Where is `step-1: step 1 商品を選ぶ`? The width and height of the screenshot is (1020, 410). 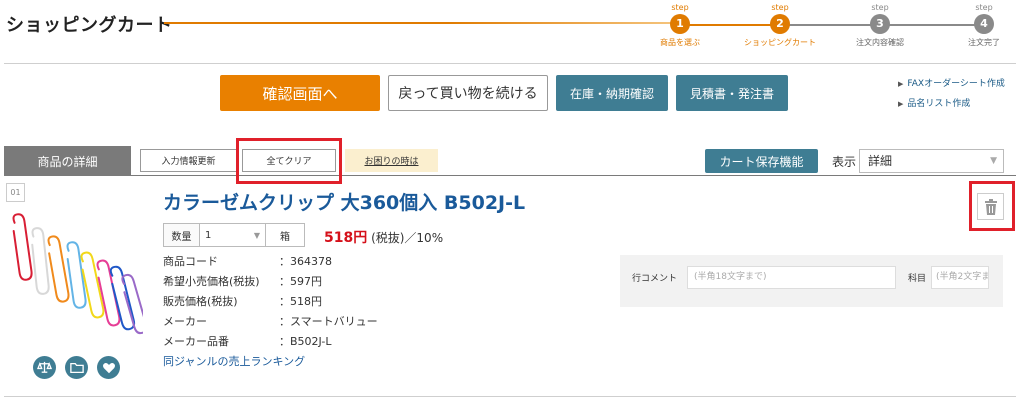 step-1: step 1 商品を選ぶ is located at coordinates (680, 25).